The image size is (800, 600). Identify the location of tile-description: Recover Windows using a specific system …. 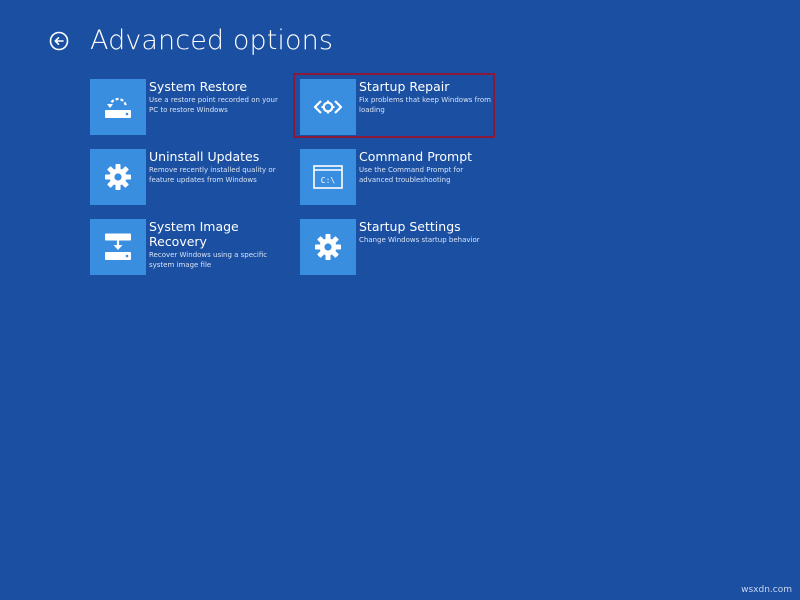
(208, 260).